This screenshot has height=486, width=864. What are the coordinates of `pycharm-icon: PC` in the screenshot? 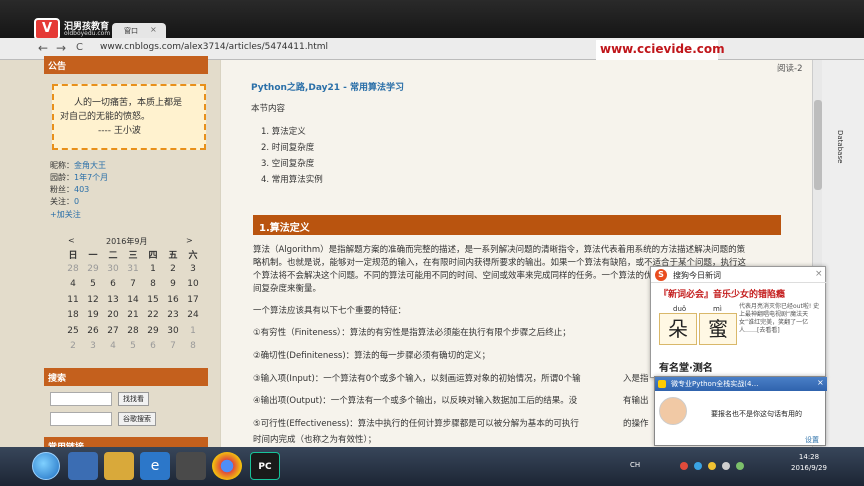 It's located at (265, 466).